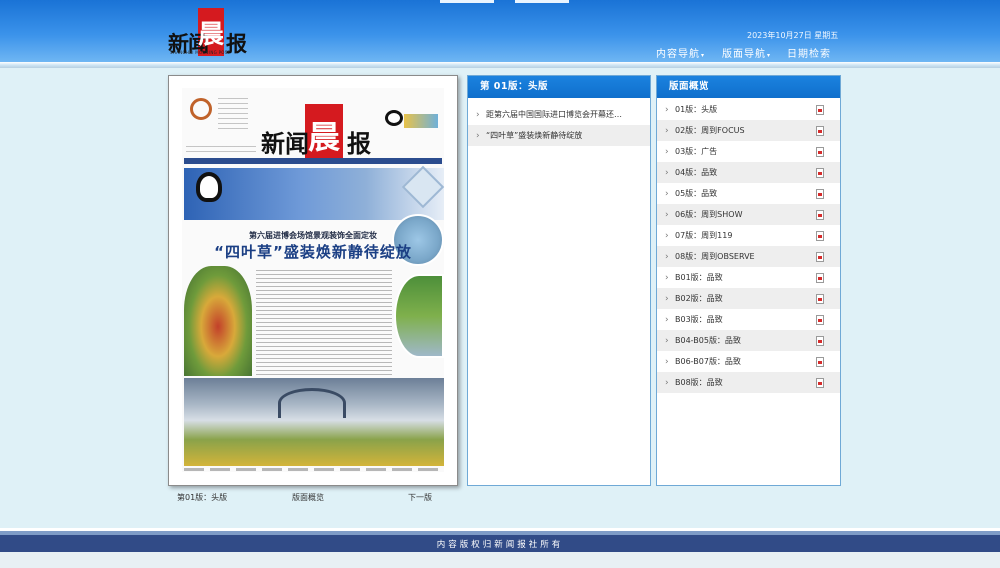 This screenshot has width=1000, height=568. Describe the element at coordinates (748, 130) in the screenshot. I see `edition-item: › 02版：周到FOCUS` at that location.